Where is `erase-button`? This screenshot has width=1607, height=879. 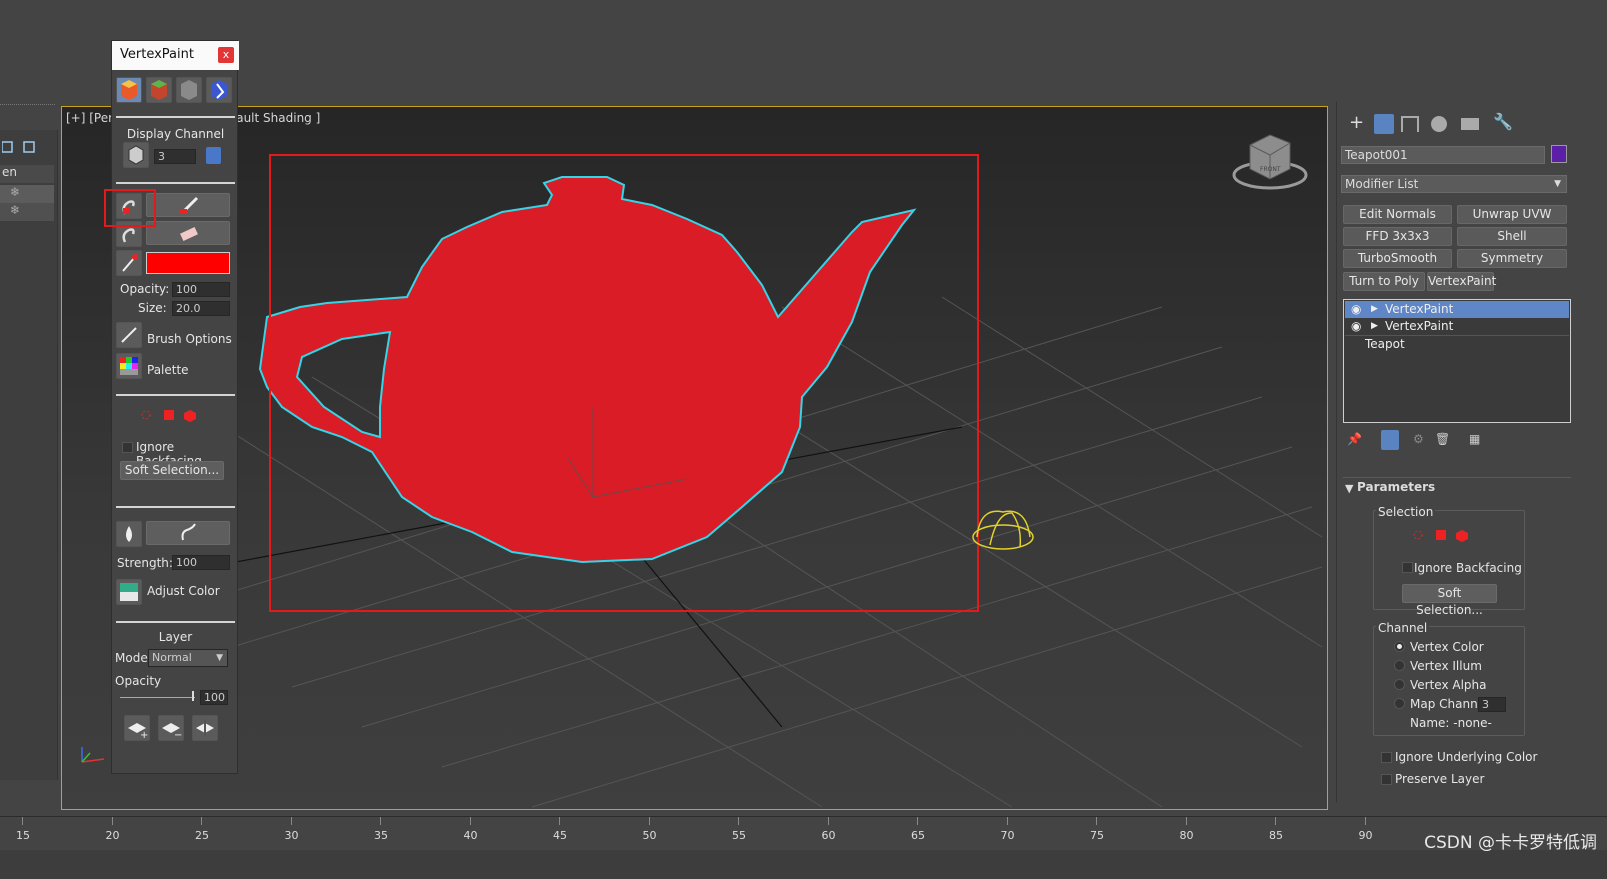
erase-button is located at coordinates (188, 233).